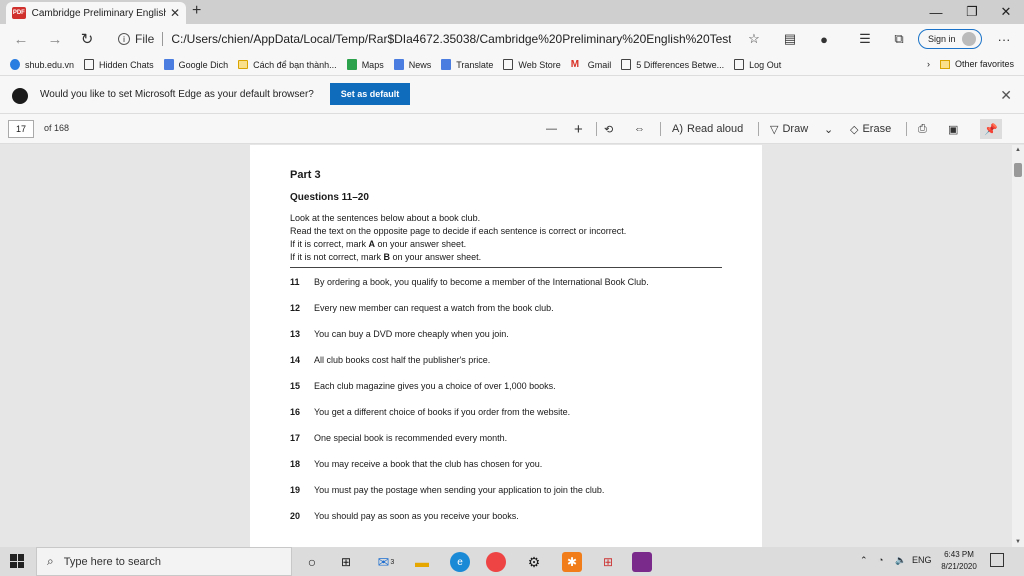  Describe the element at coordinates (572, 562) in the screenshot. I see `app-icon: ✱` at that location.